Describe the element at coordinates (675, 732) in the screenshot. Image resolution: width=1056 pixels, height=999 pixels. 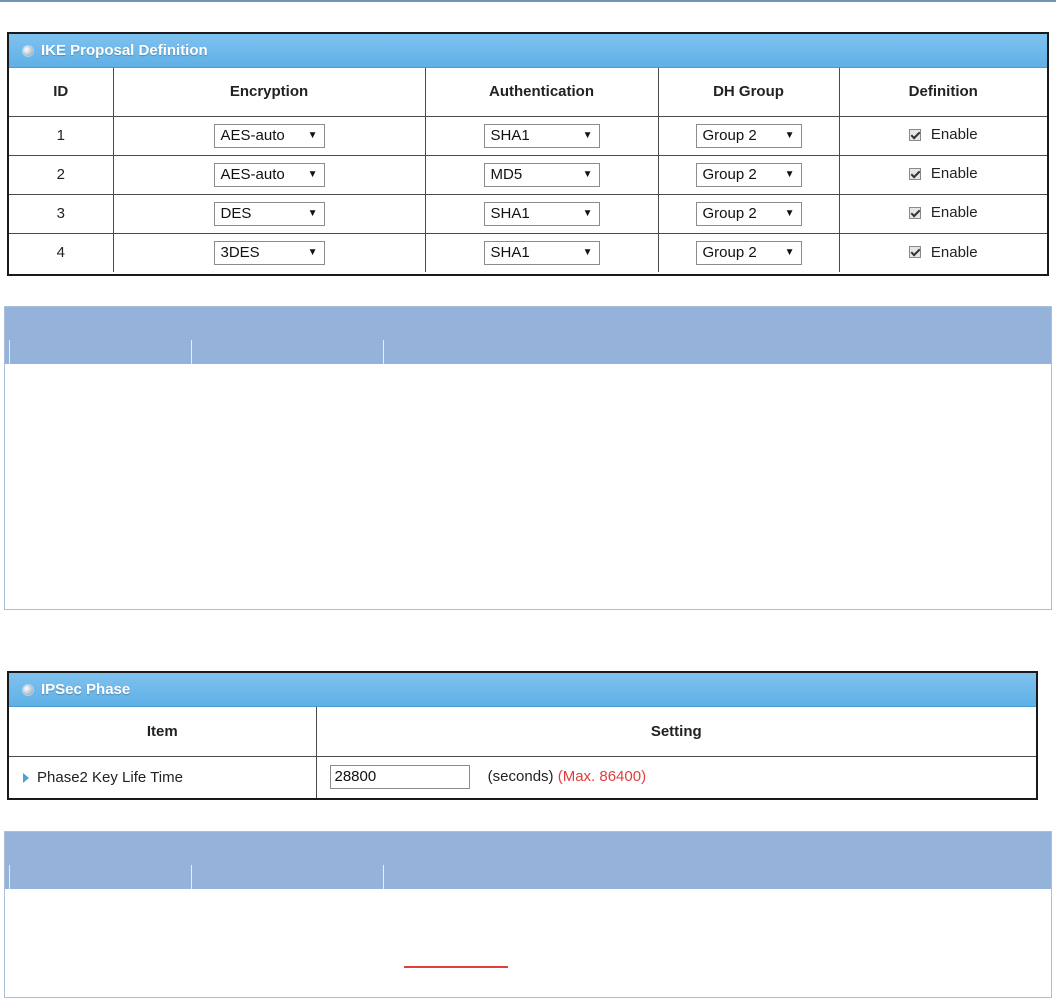
I see `col-header-setting: Setting` at that location.